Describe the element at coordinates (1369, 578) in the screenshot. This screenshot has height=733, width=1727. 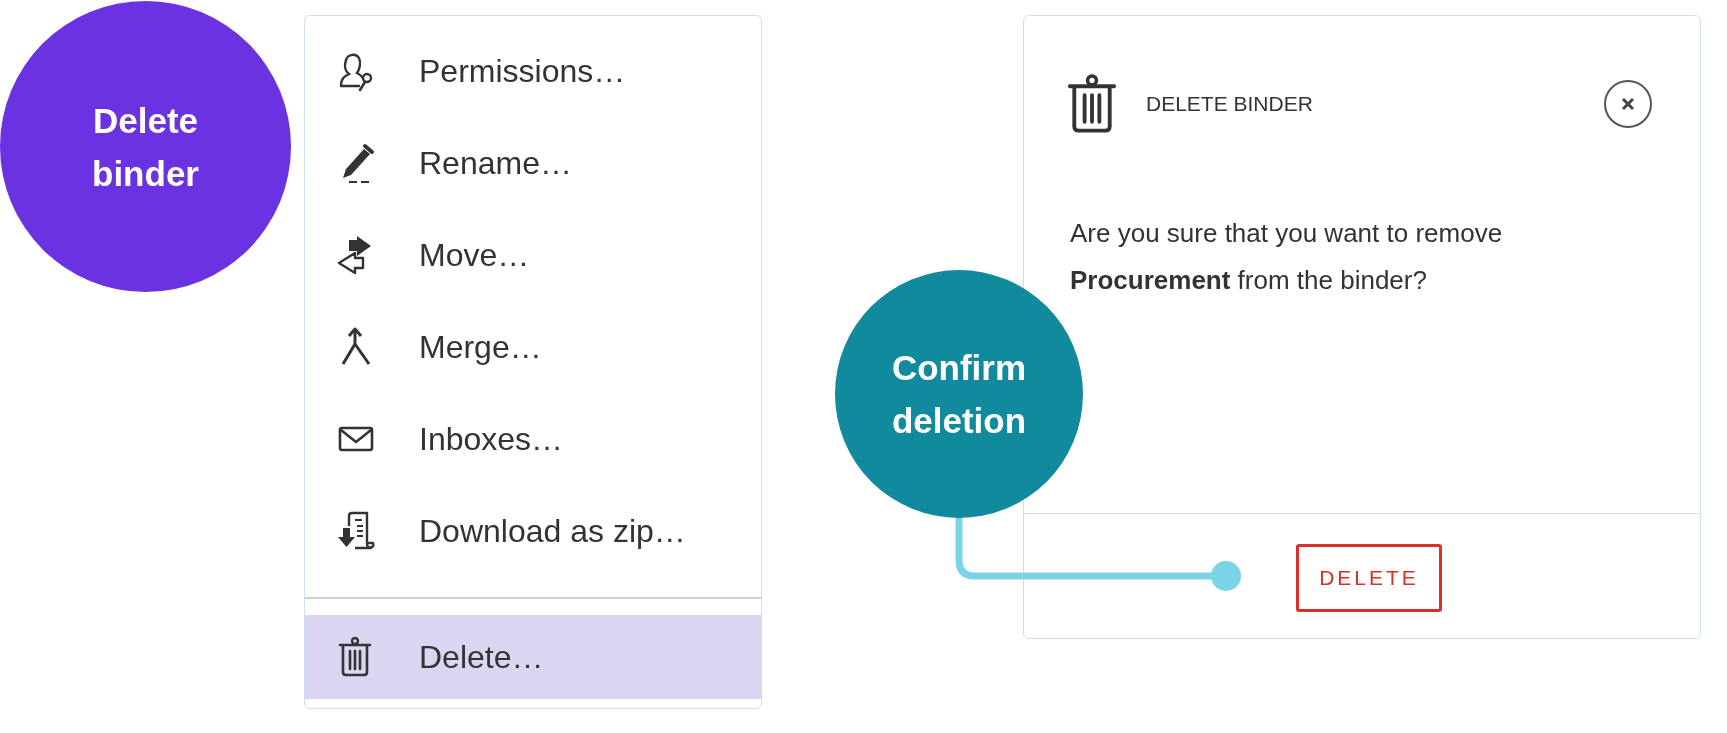
I see `delete-button: DELETE` at that location.